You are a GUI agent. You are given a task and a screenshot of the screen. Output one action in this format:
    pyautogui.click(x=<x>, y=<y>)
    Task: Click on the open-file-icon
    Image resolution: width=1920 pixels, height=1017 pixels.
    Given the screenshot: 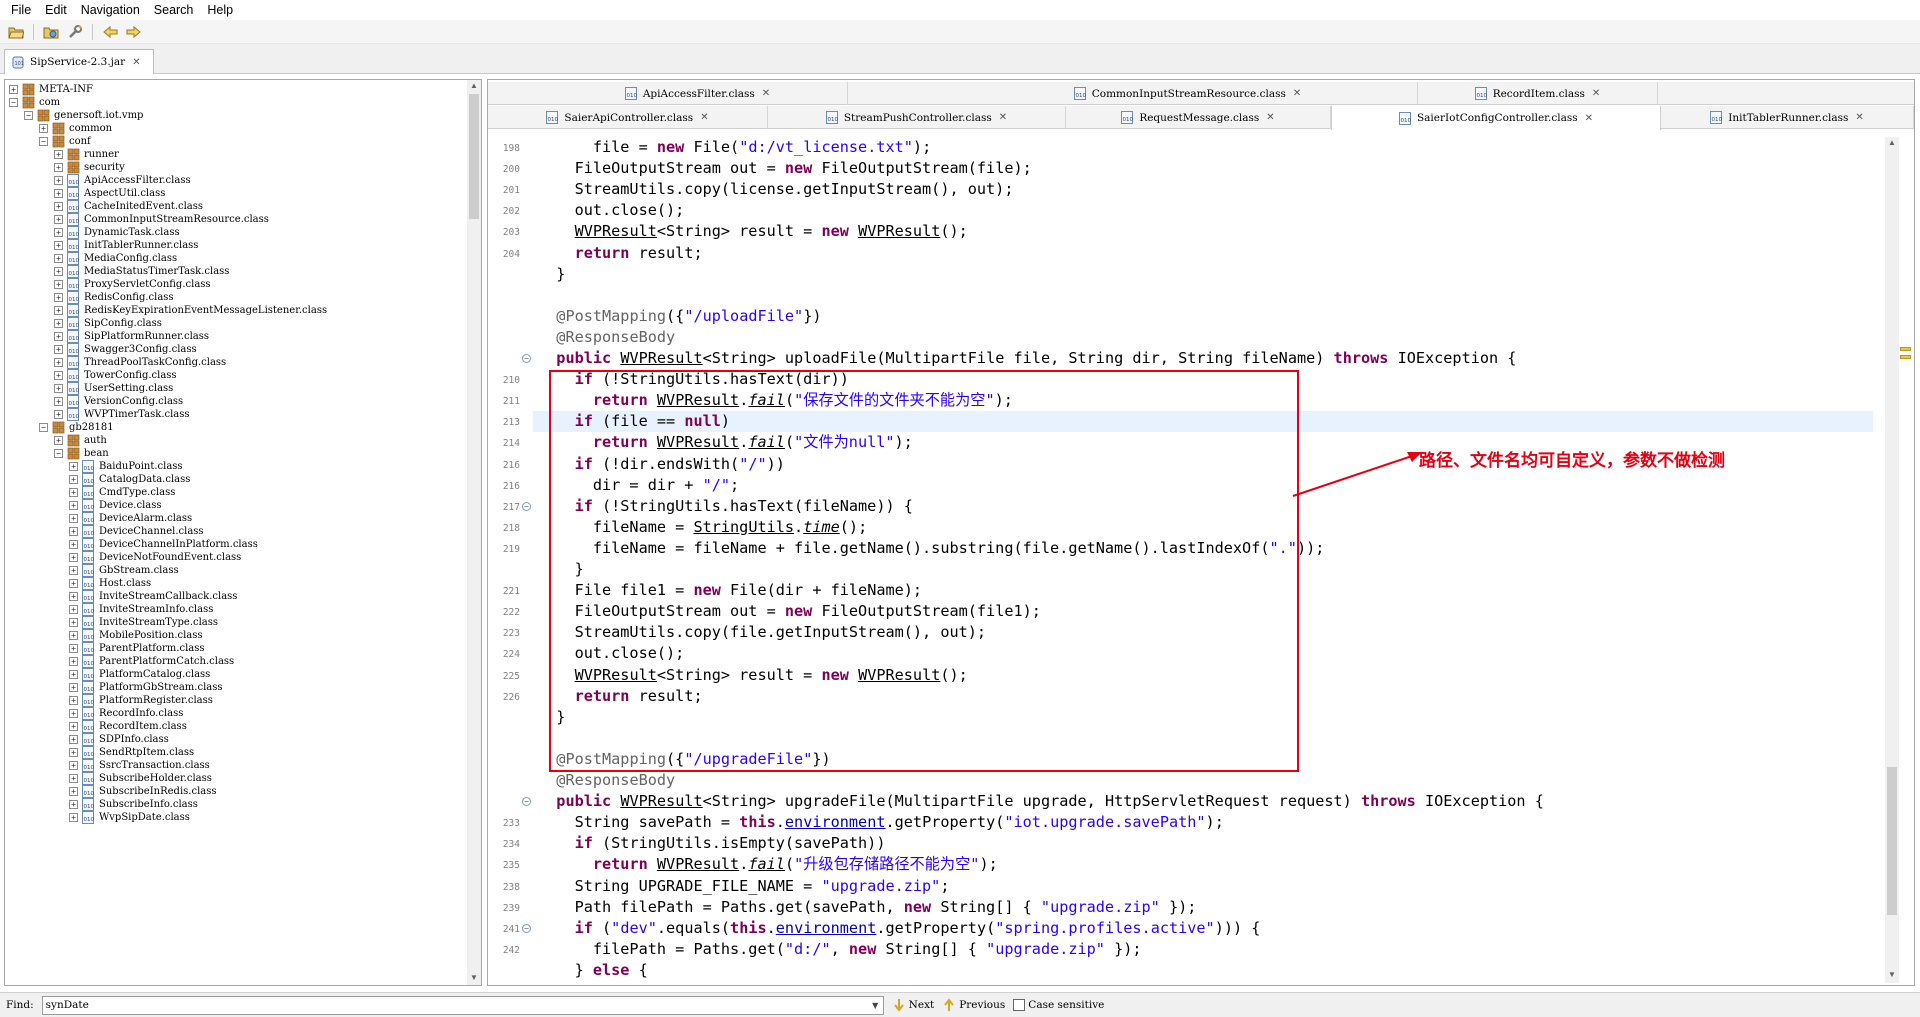 What is the action you would take?
    pyautogui.click(x=16, y=32)
    